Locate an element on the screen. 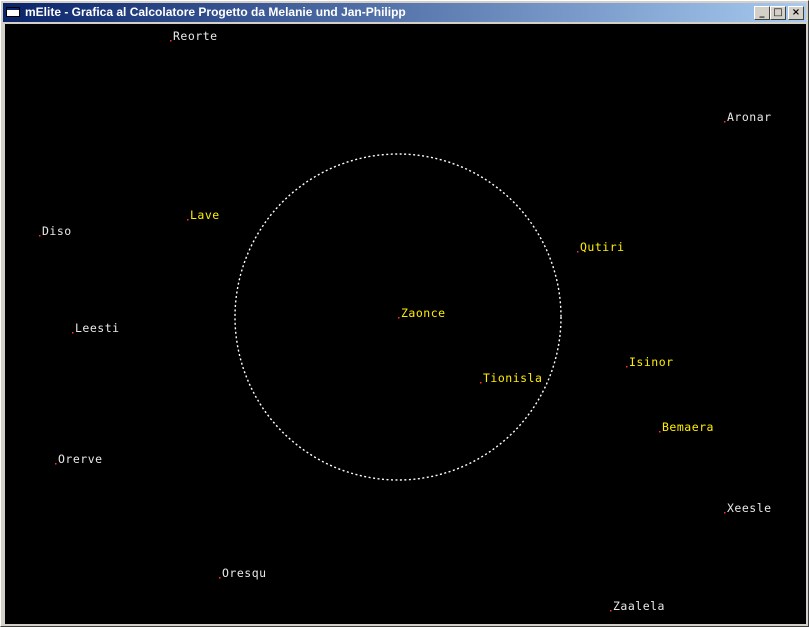 Image resolution: width=809 pixels, height=627 pixels. close-icon: × is located at coordinates (796, 12).